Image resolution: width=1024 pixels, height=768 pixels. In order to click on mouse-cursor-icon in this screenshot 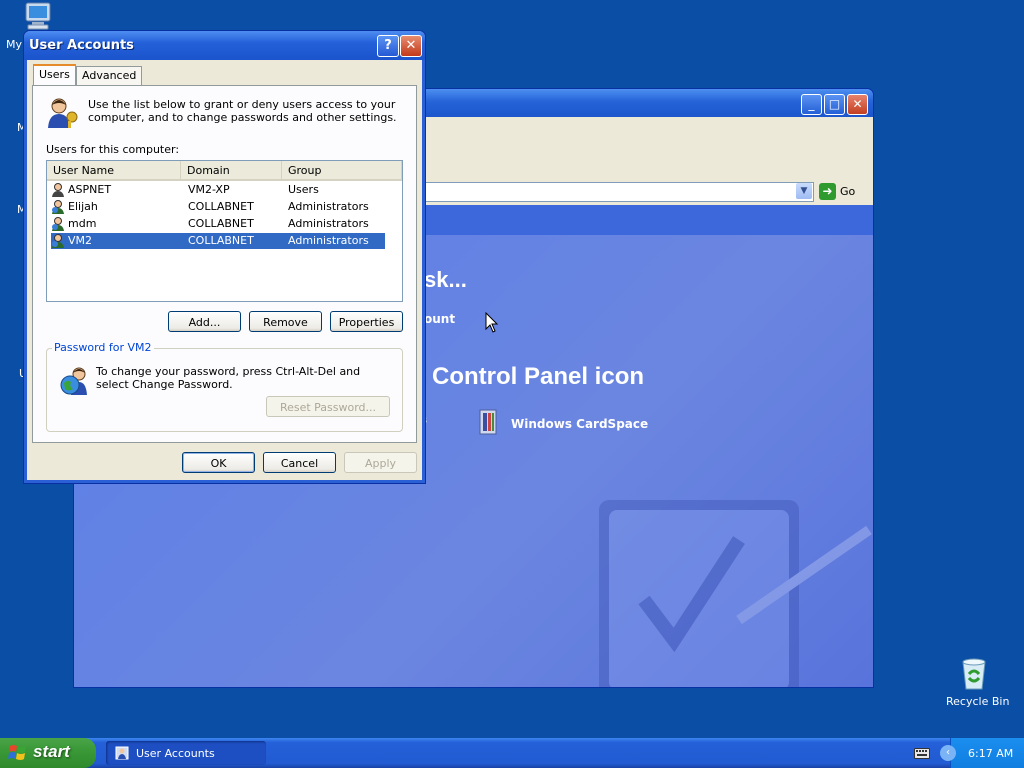, I will do `click(492, 322)`.